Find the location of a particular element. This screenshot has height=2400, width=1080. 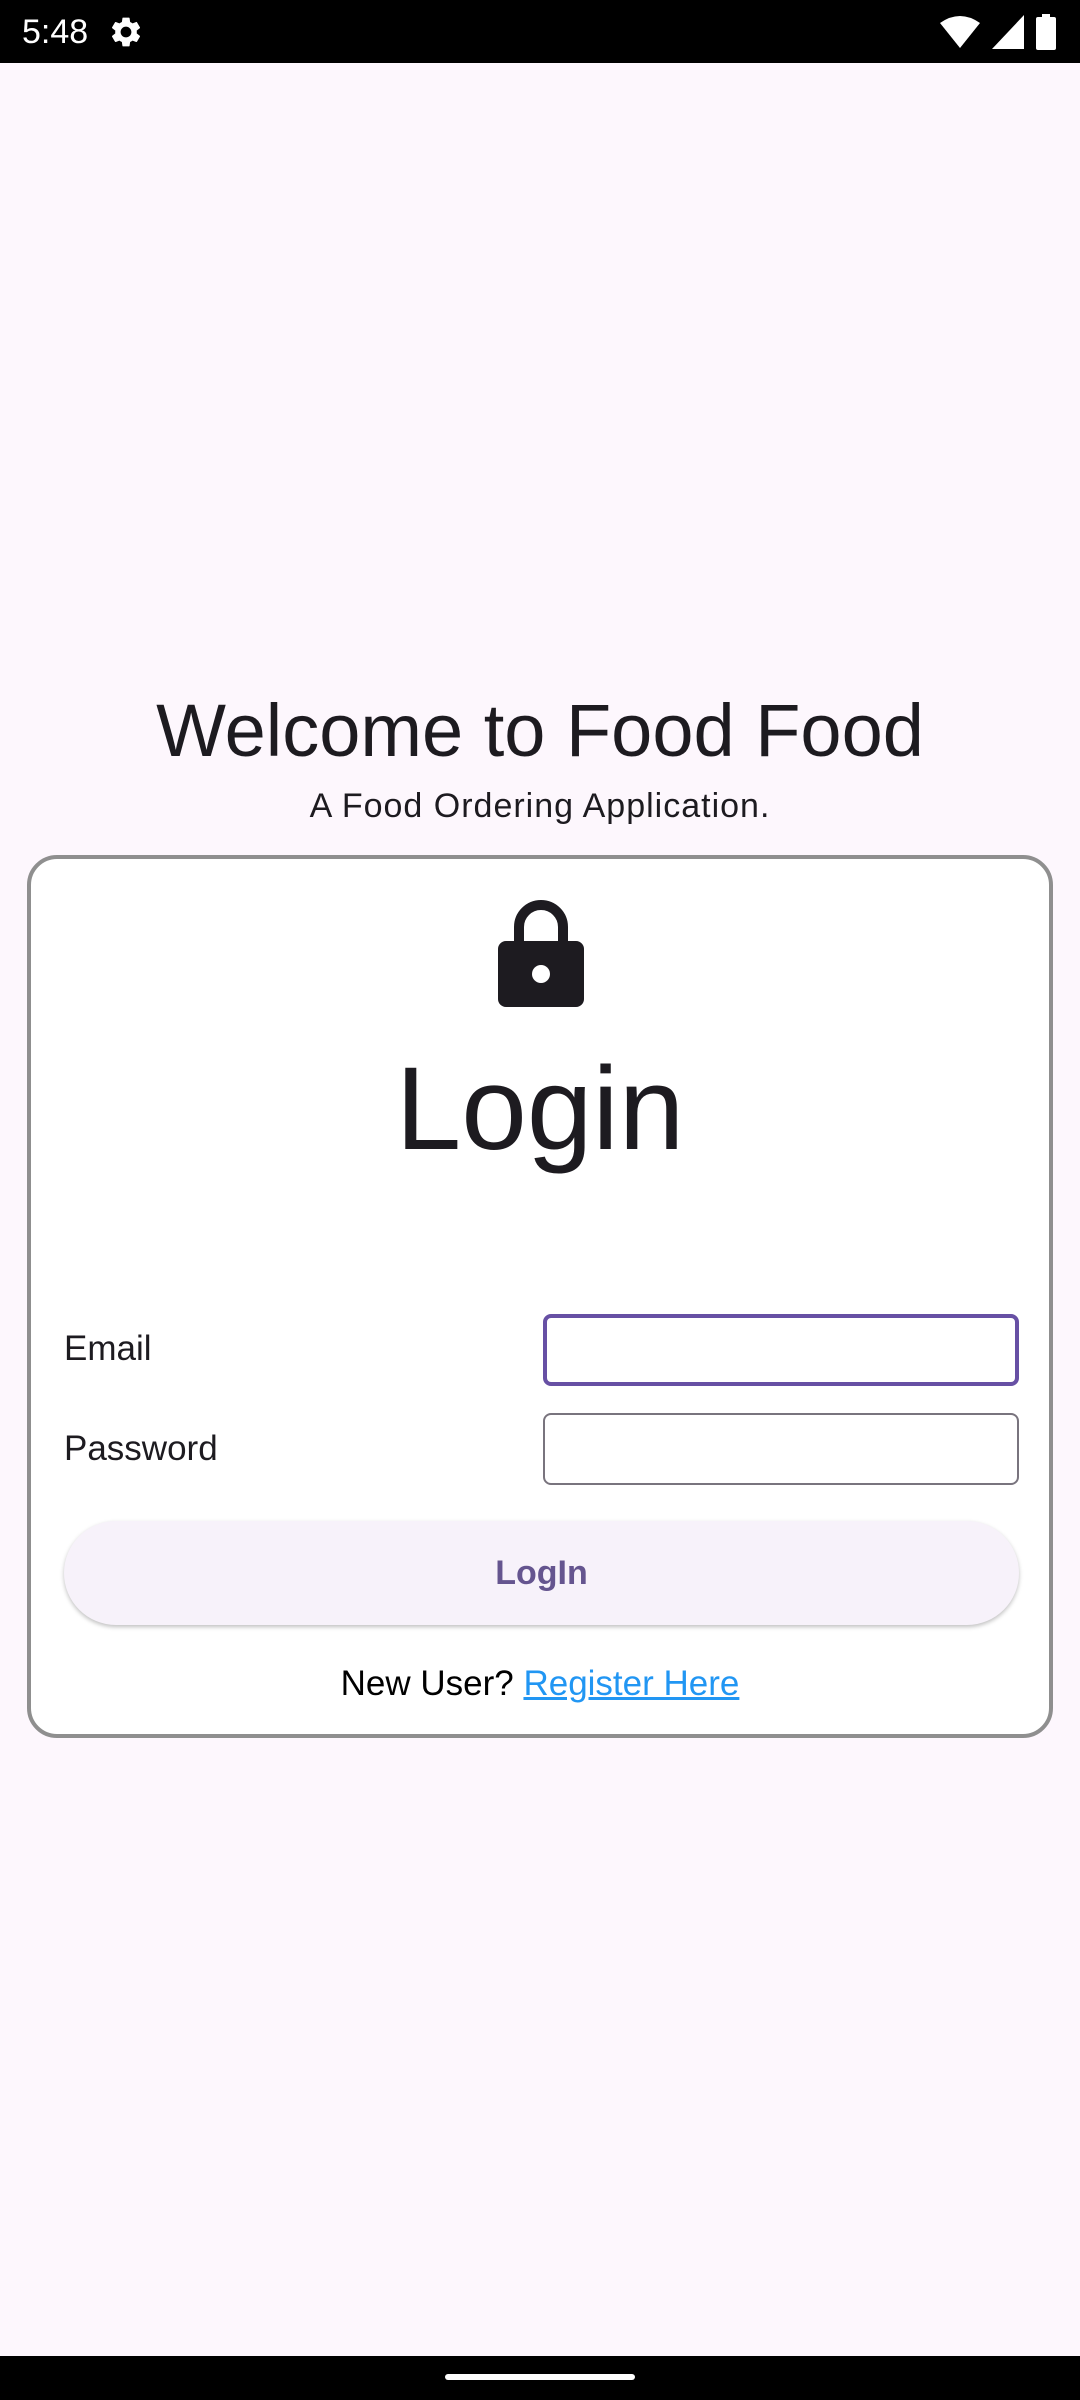

battery-icon is located at coordinates (1046, 32).